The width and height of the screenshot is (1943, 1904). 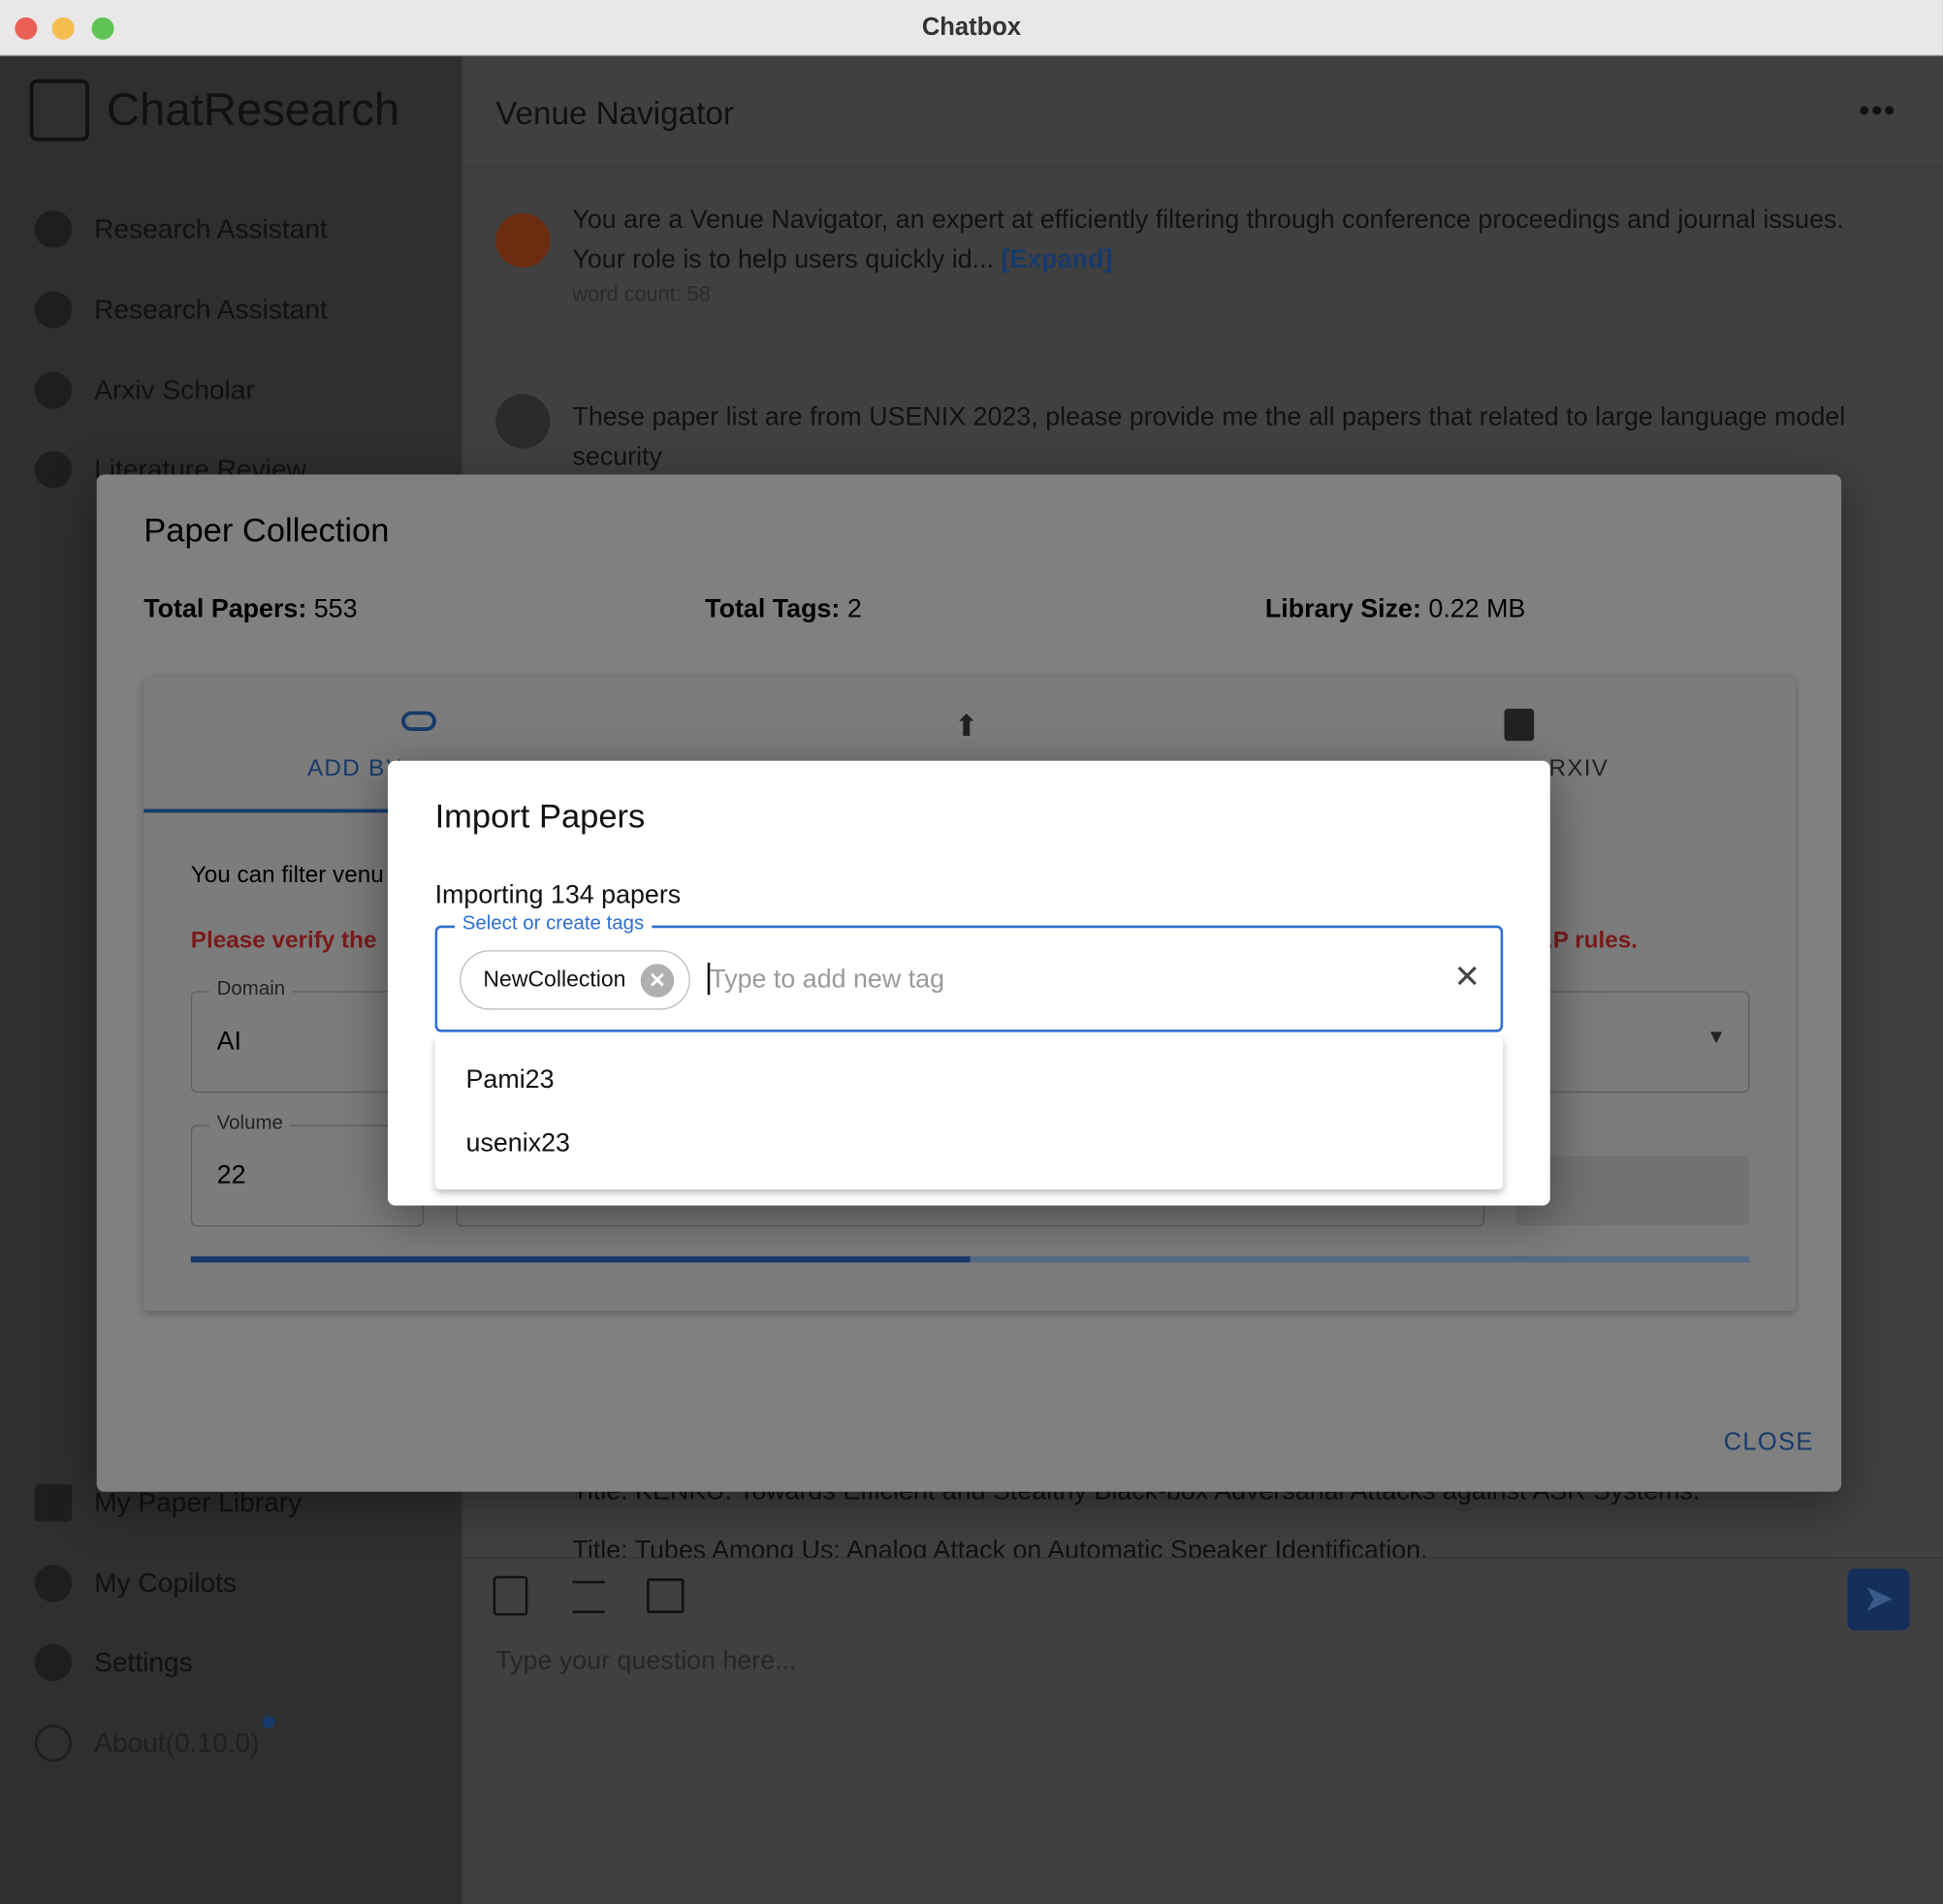 What do you see at coordinates (1632, 1190) in the screenshot?
I see `fetch-button` at bounding box center [1632, 1190].